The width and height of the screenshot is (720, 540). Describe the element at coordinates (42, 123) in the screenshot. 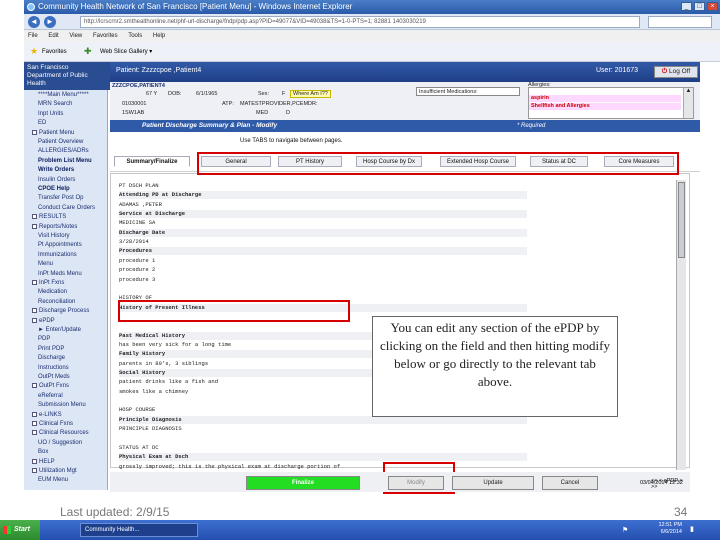

I see `sidebar-item: ED` at that location.